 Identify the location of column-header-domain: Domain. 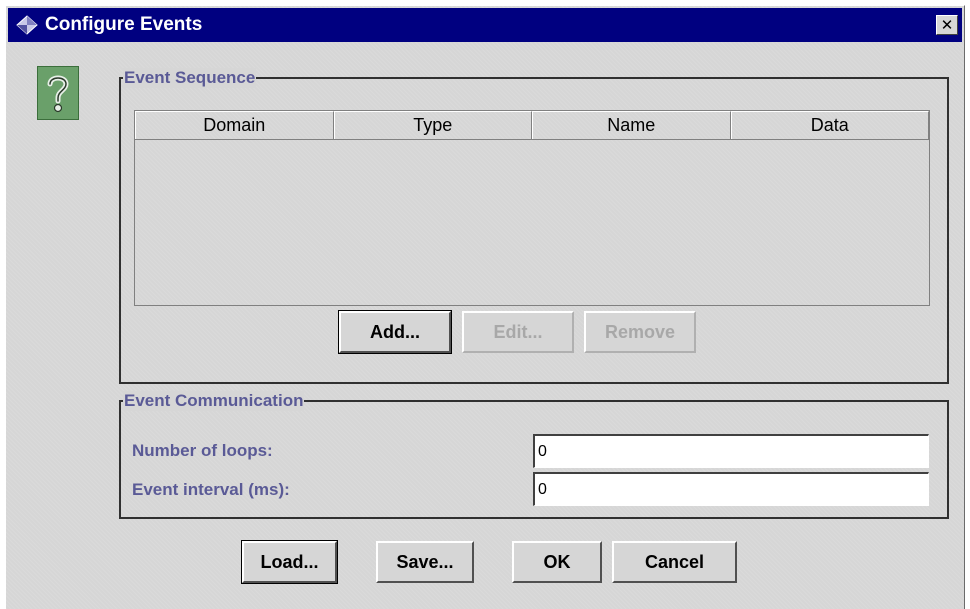
(234, 125).